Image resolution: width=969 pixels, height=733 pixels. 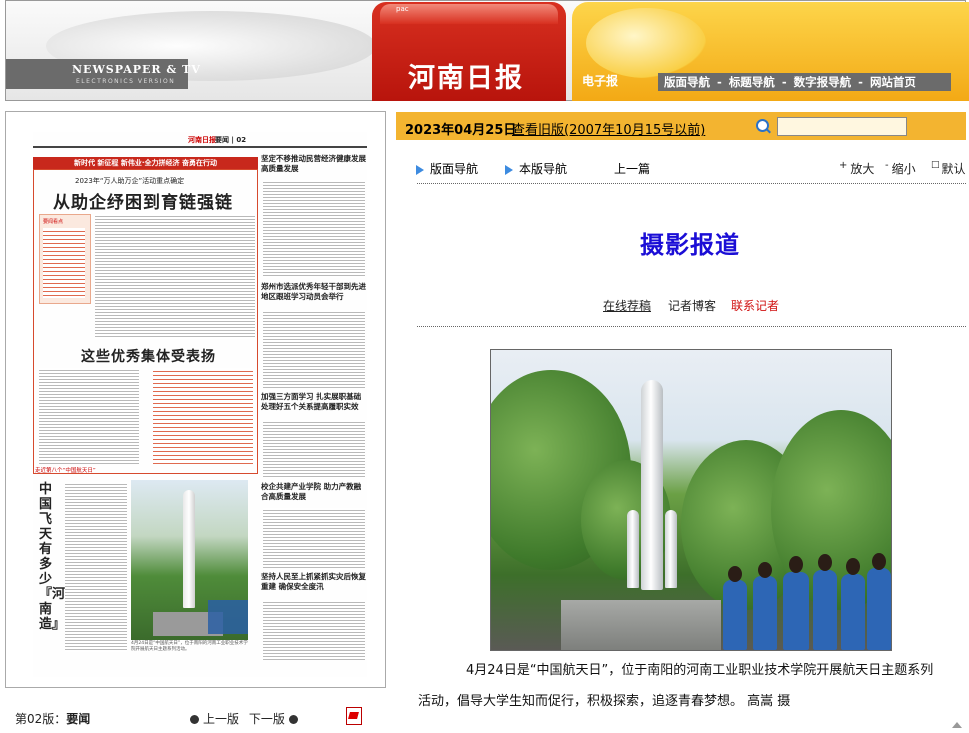 What do you see at coordinates (627, 305) in the screenshot?
I see `submit-story-link: 在线荐稿` at bounding box center [627, 305].